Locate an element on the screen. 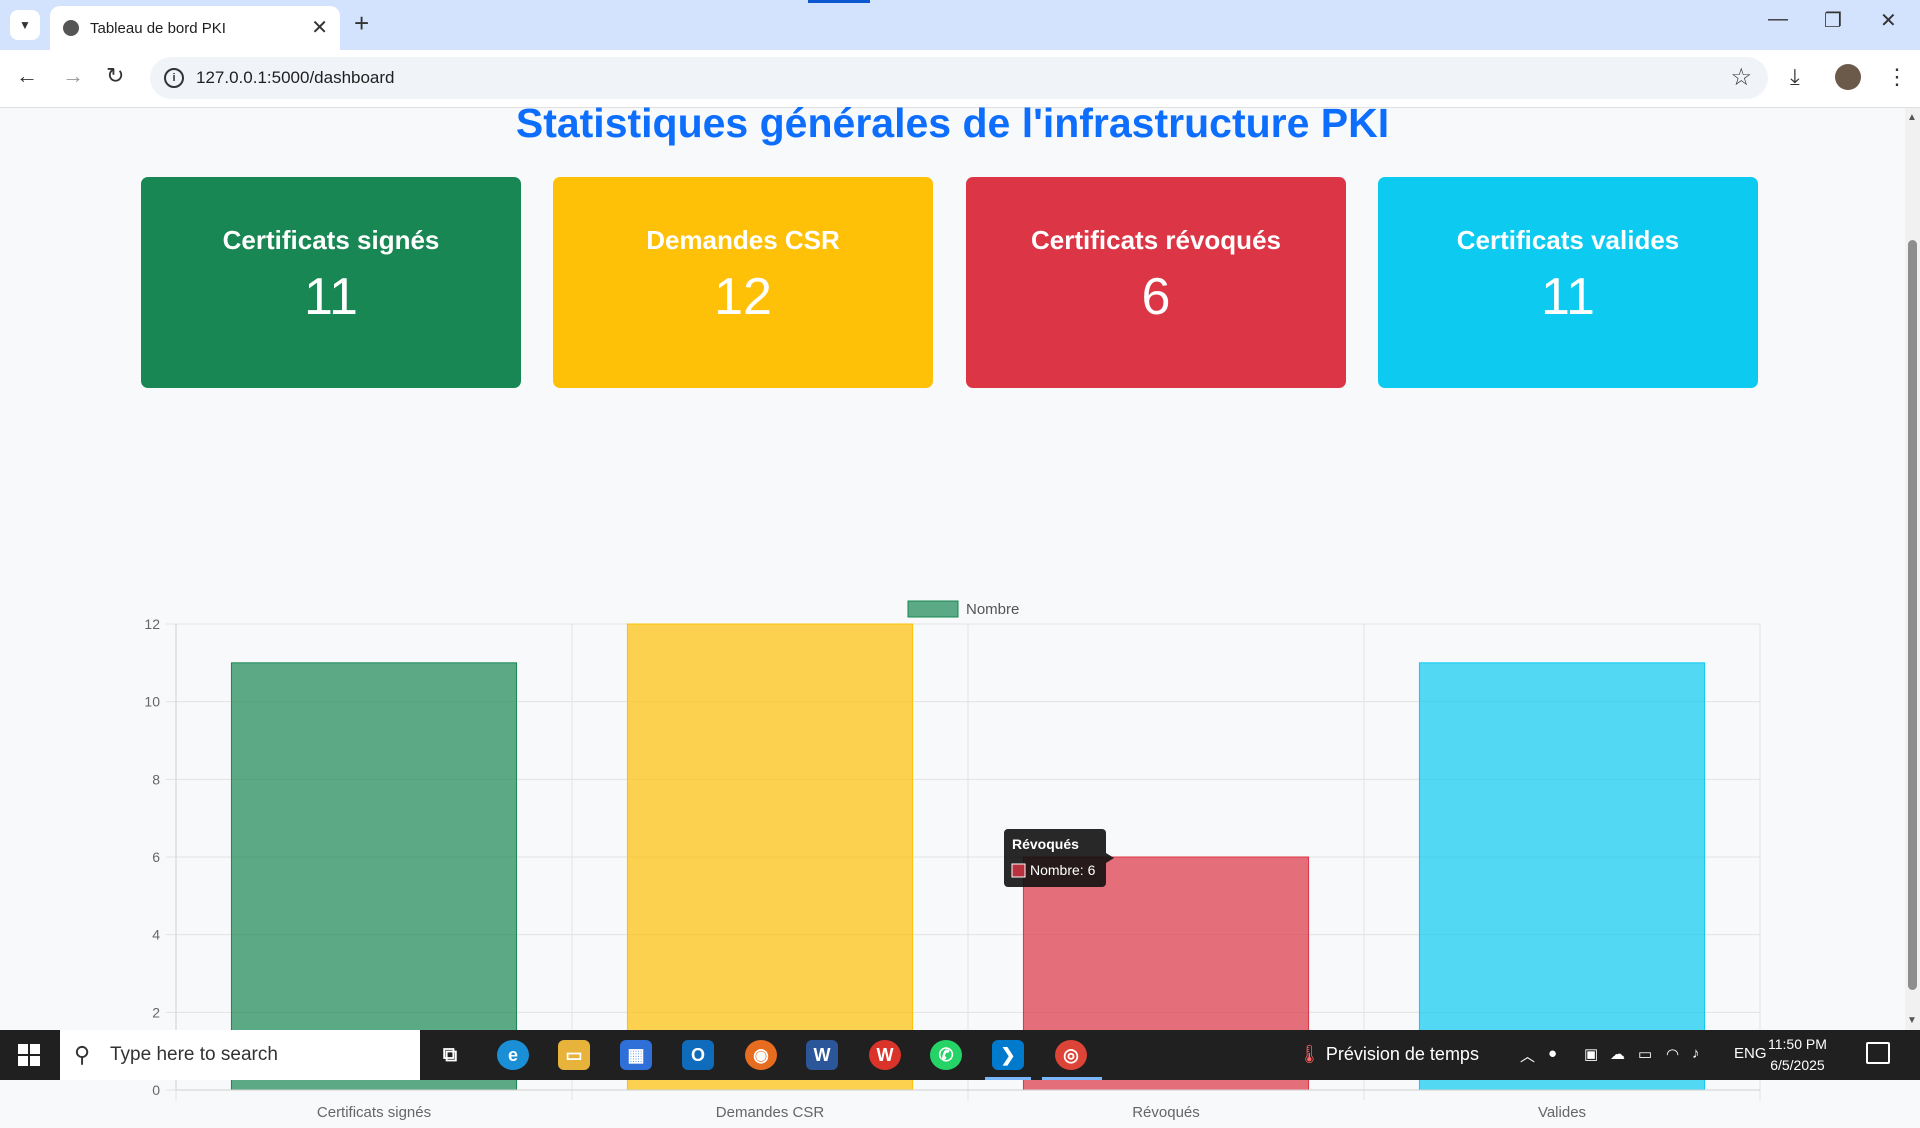 This screenshot has width=1920, height=1128. x-tick-label: Révoqués is located at coordinates (1166, 1112).